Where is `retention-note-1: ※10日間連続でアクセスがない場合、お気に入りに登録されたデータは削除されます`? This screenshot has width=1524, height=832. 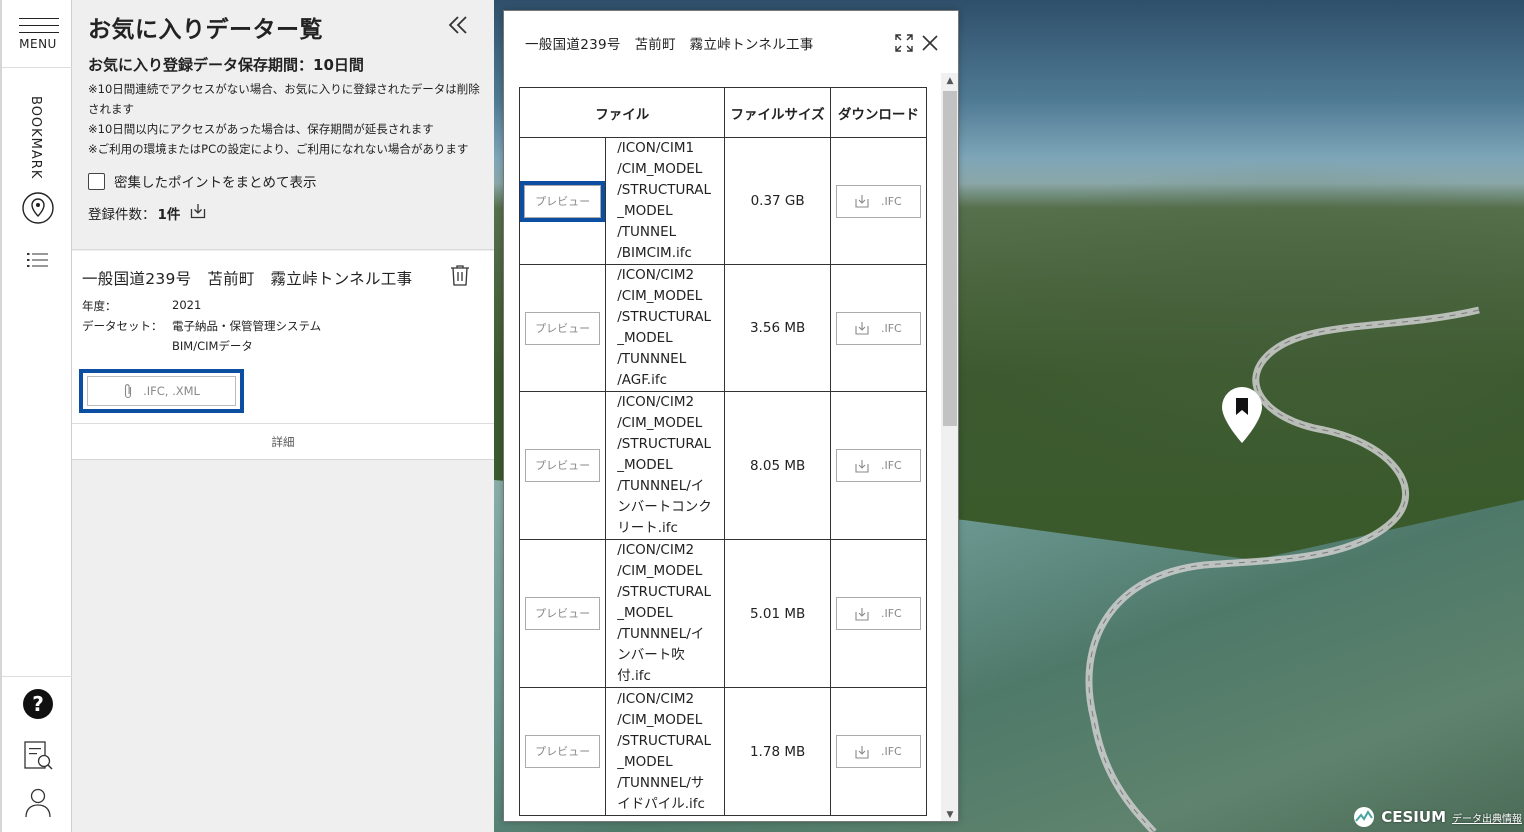 retention-note-1: ※10日間連続でアクセスがない場合、お気に入りに登録されたデータは削除されます is located at coordinates (284, 99).